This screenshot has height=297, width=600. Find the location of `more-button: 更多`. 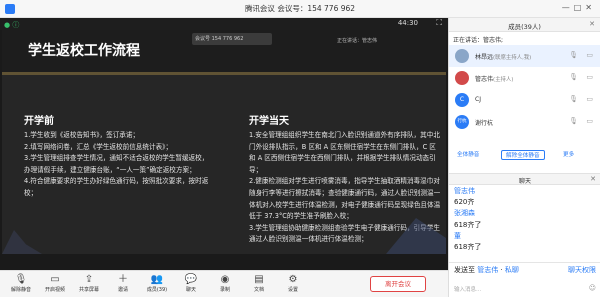

more-button: 更多 is located at coordinates (568, 155).